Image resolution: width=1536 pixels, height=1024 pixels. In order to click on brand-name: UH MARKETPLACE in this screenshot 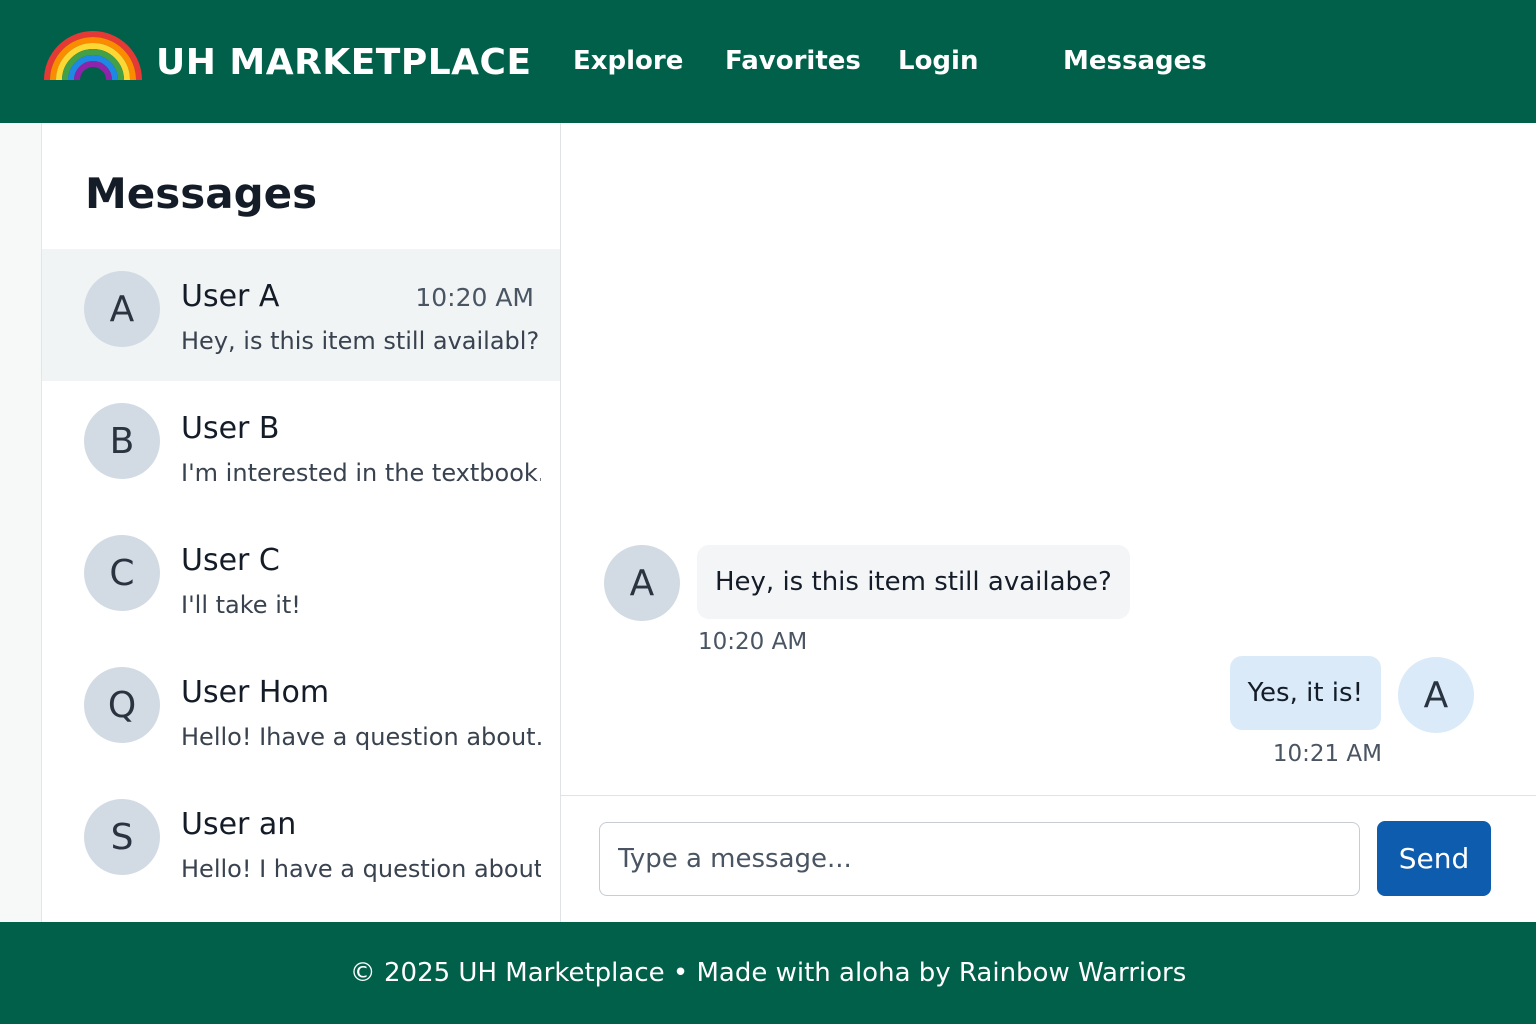, I will do `click(344, 62)`.